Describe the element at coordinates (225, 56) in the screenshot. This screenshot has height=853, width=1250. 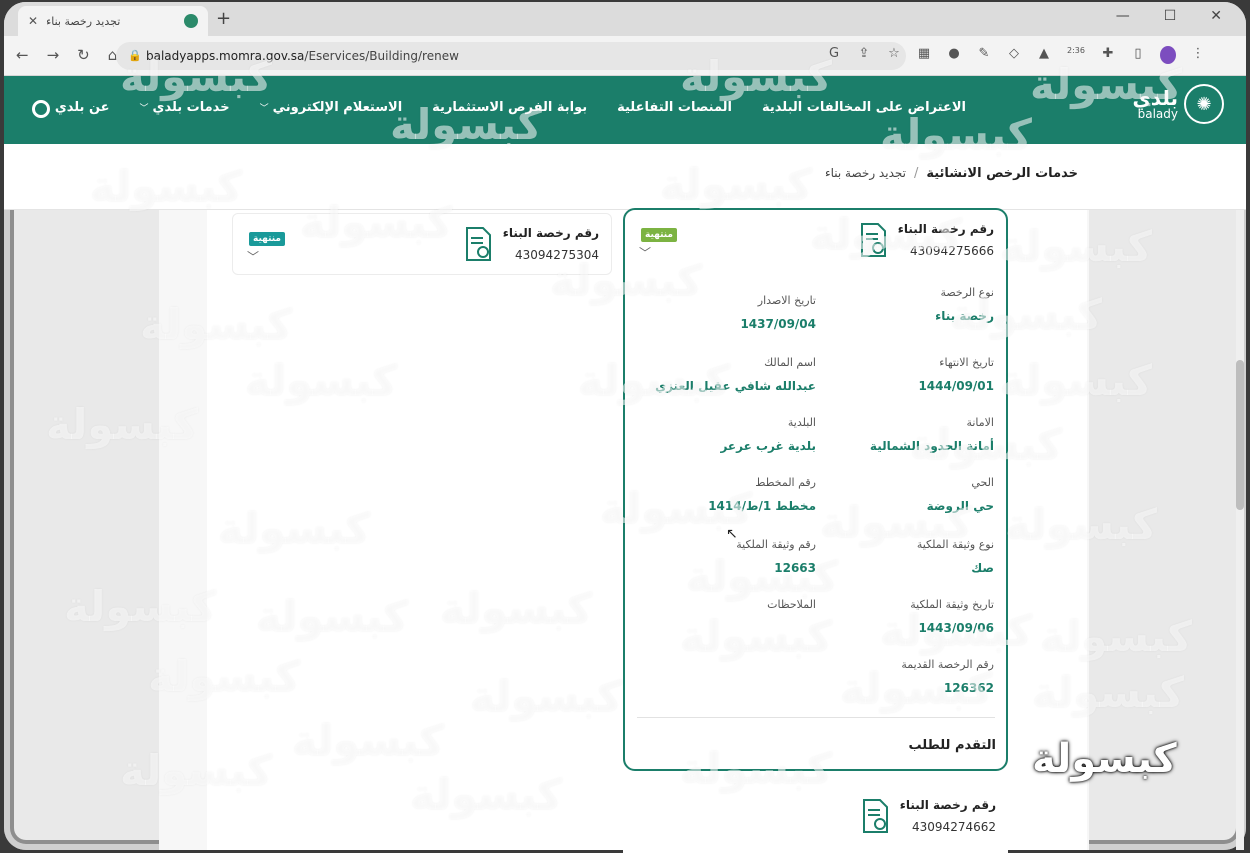
I see `url-host: baladyapps.momra.gov.sa` at that location.